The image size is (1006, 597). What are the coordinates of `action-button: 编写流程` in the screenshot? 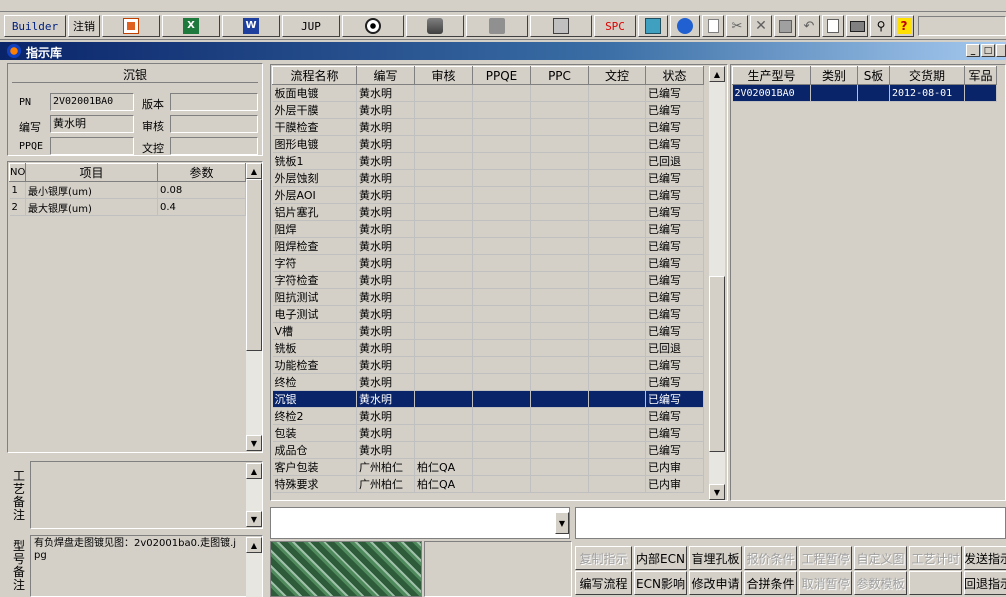 It's located at (603, 583).